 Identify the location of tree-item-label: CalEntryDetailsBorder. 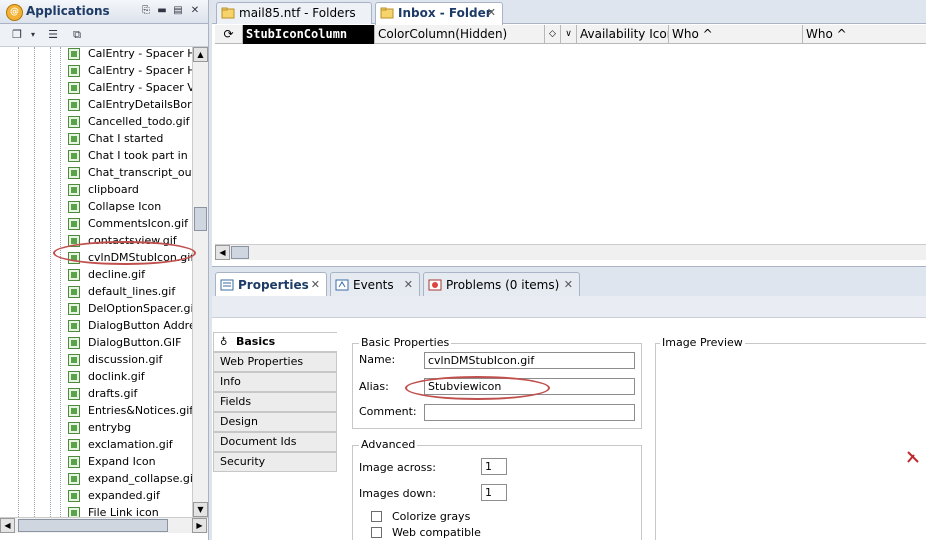
(140, 104).